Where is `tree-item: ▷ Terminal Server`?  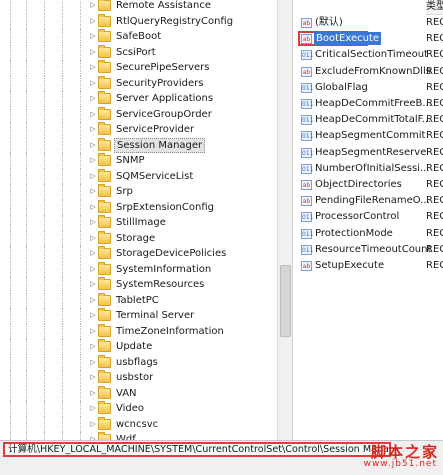 tree-item: ▷ Terminal Server is located at coordinates (138, 316).